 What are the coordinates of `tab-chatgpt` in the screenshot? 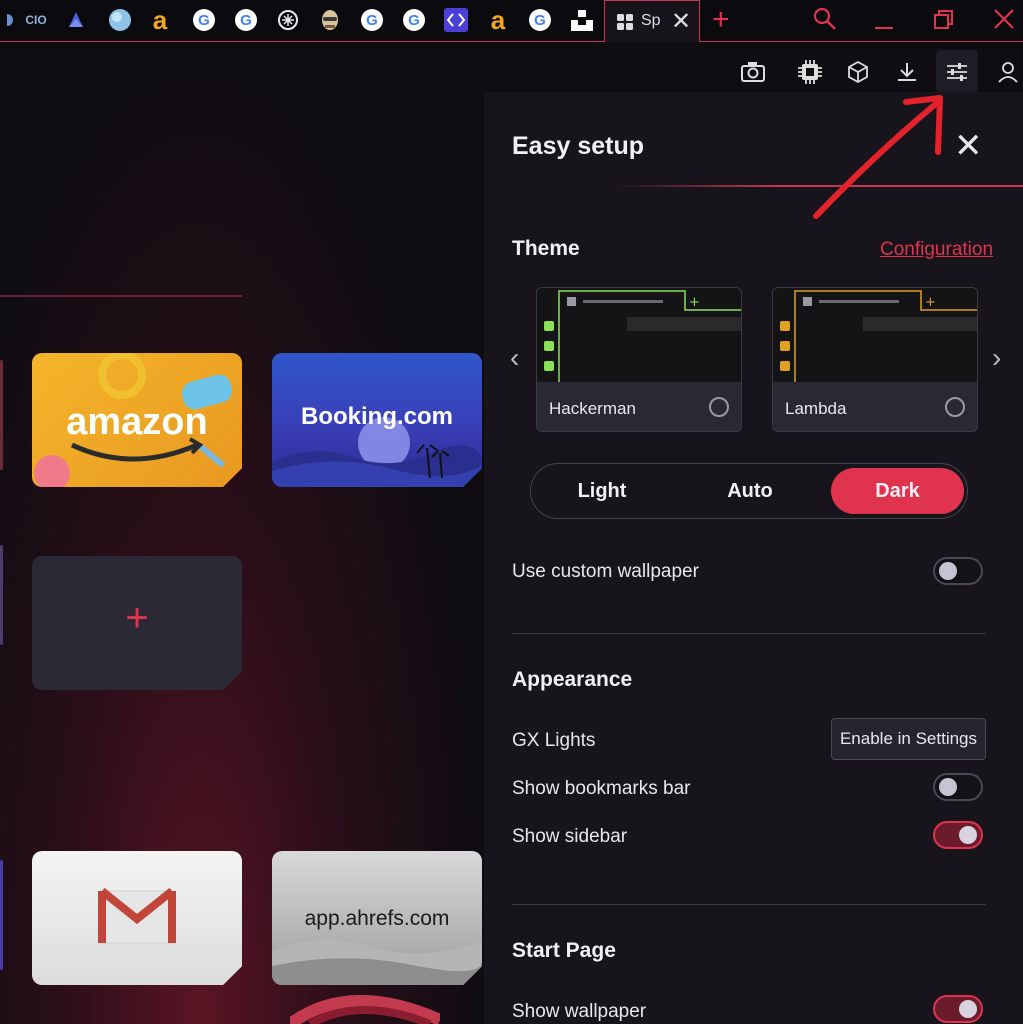 It's located at (288, 20).